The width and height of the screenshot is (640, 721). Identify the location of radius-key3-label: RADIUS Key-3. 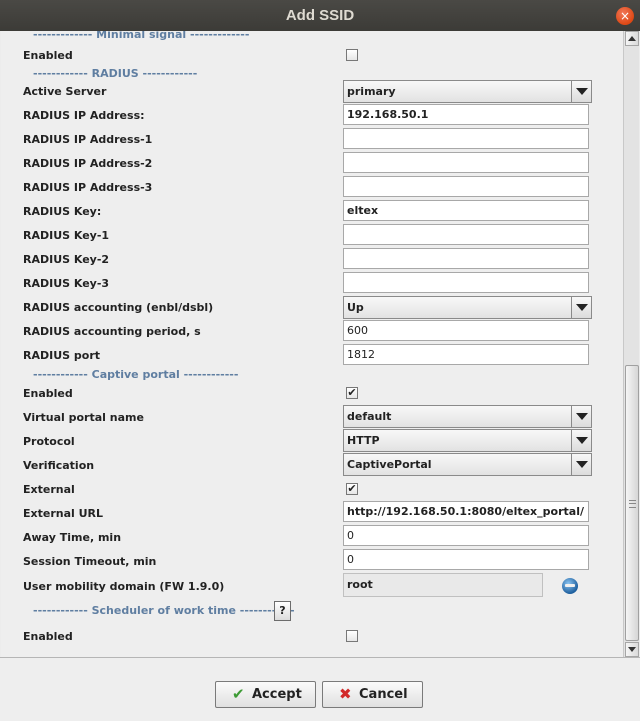
(66, 283).